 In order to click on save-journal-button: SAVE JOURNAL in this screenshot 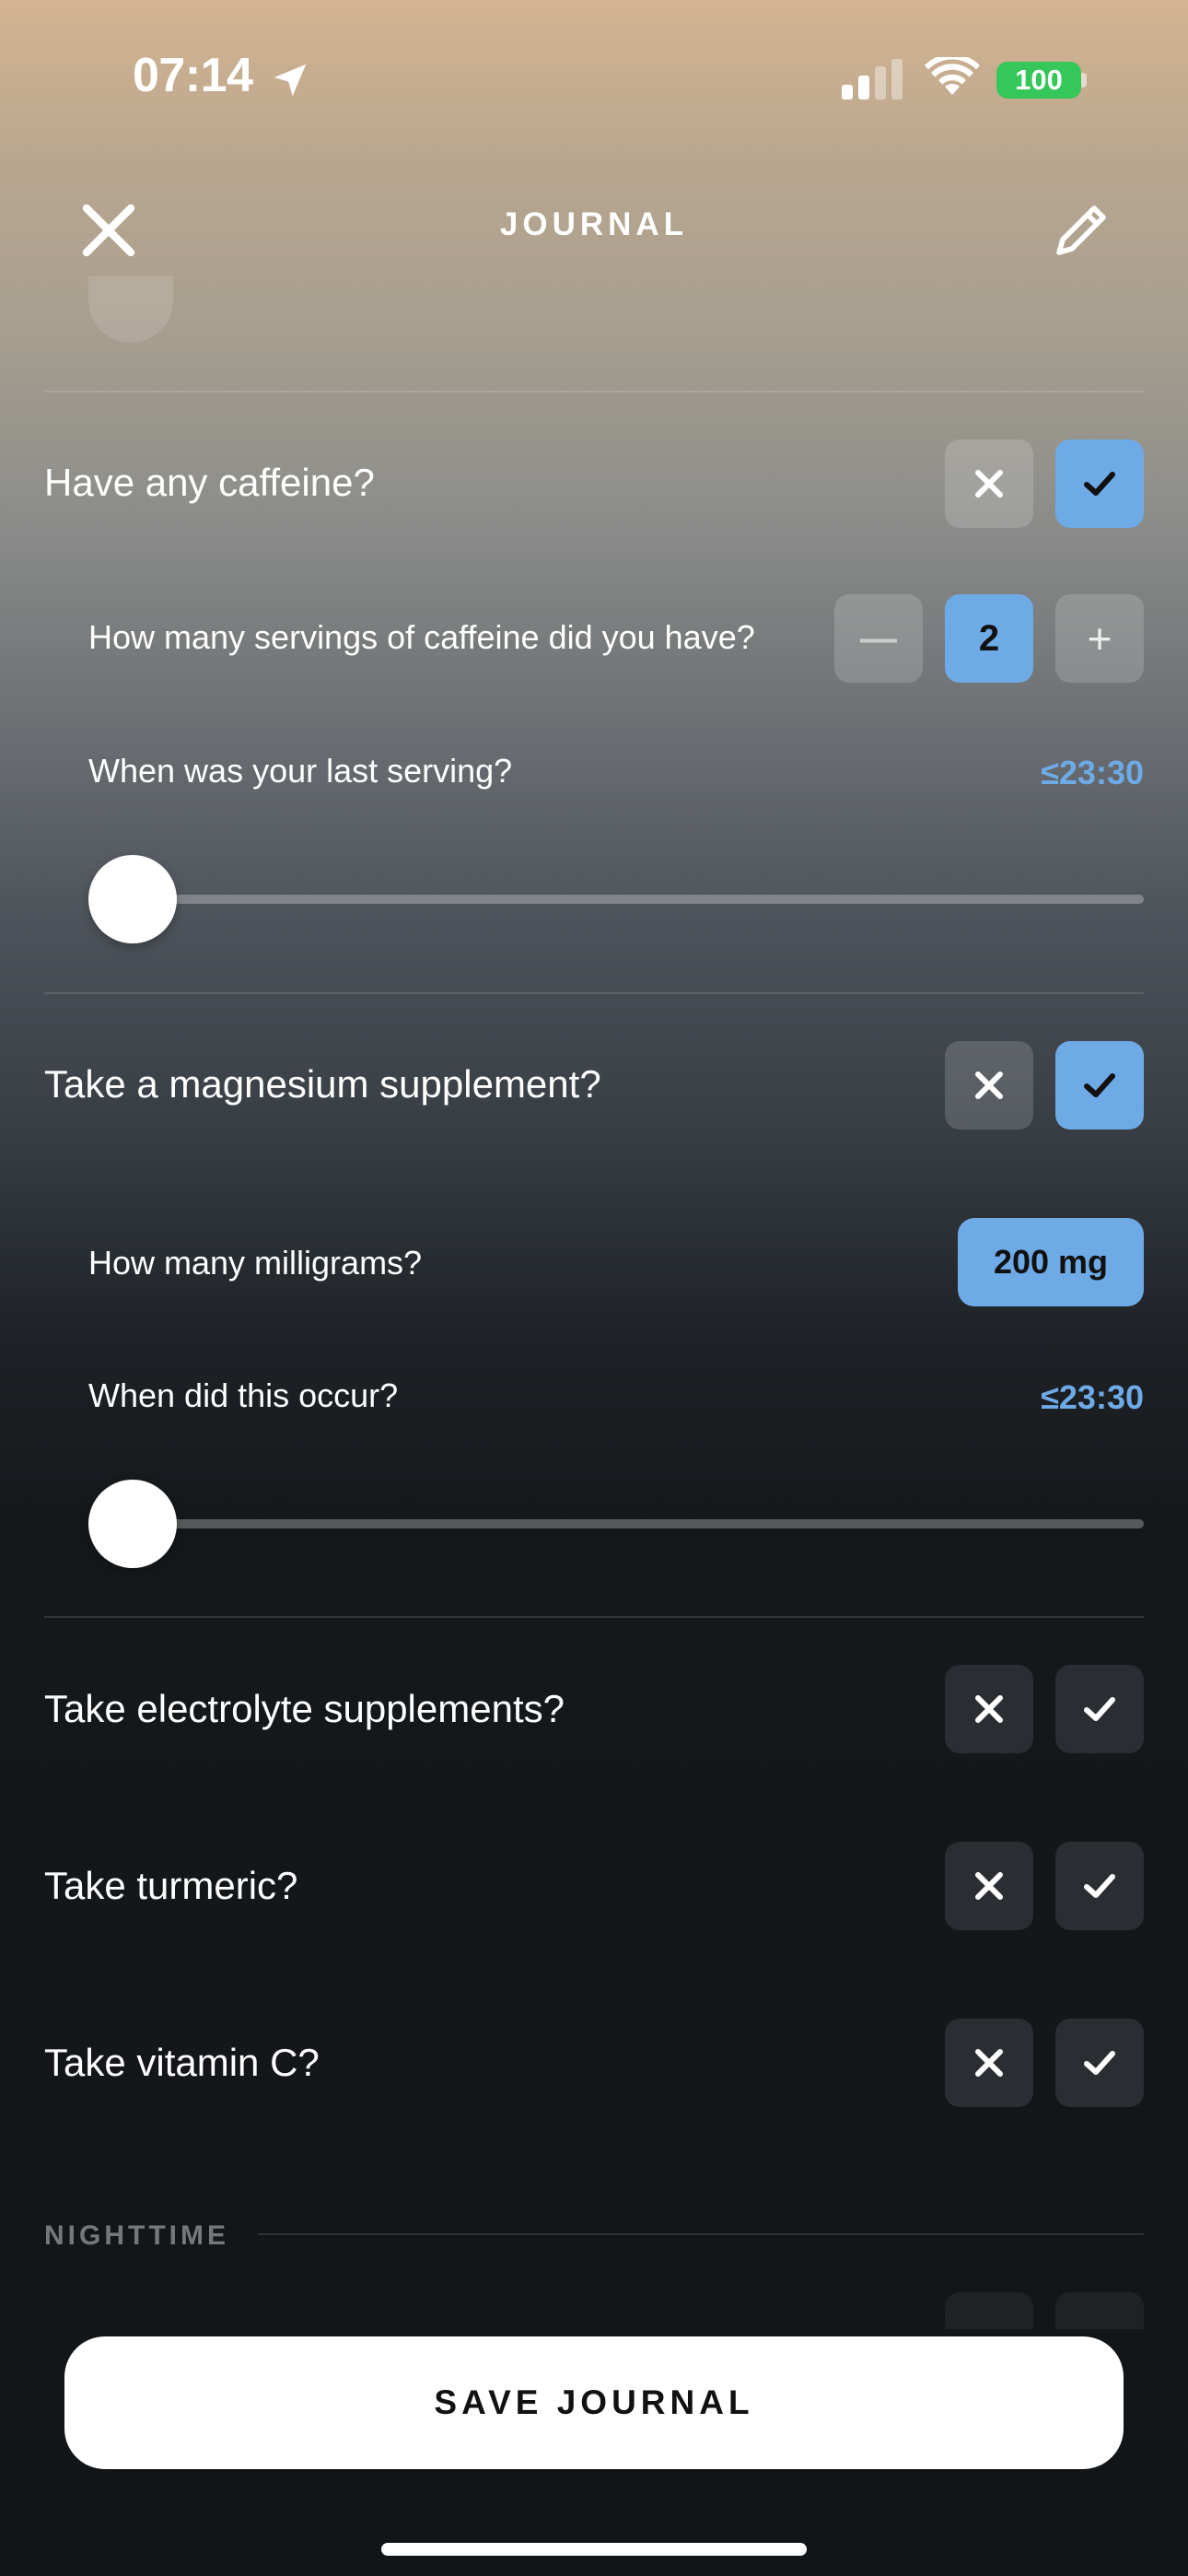, I will do `click(594, 2402)`.